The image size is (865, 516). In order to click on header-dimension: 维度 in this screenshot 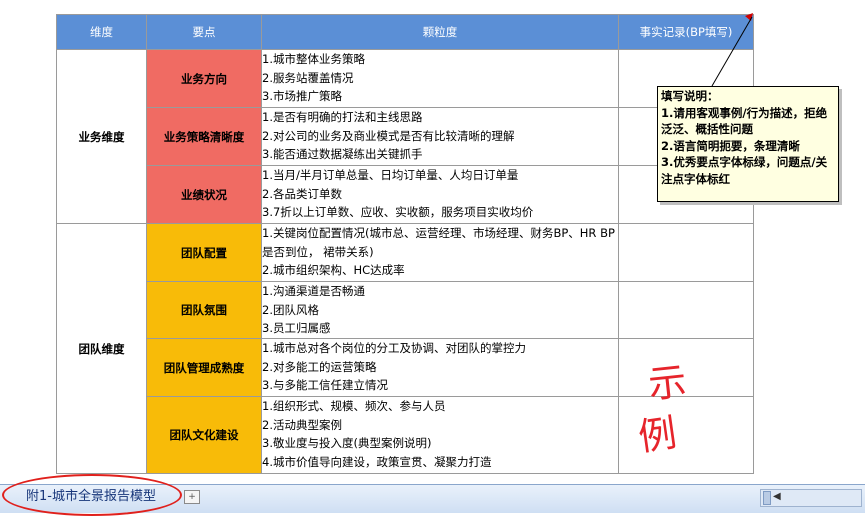, I will do `click(101, 32)`.